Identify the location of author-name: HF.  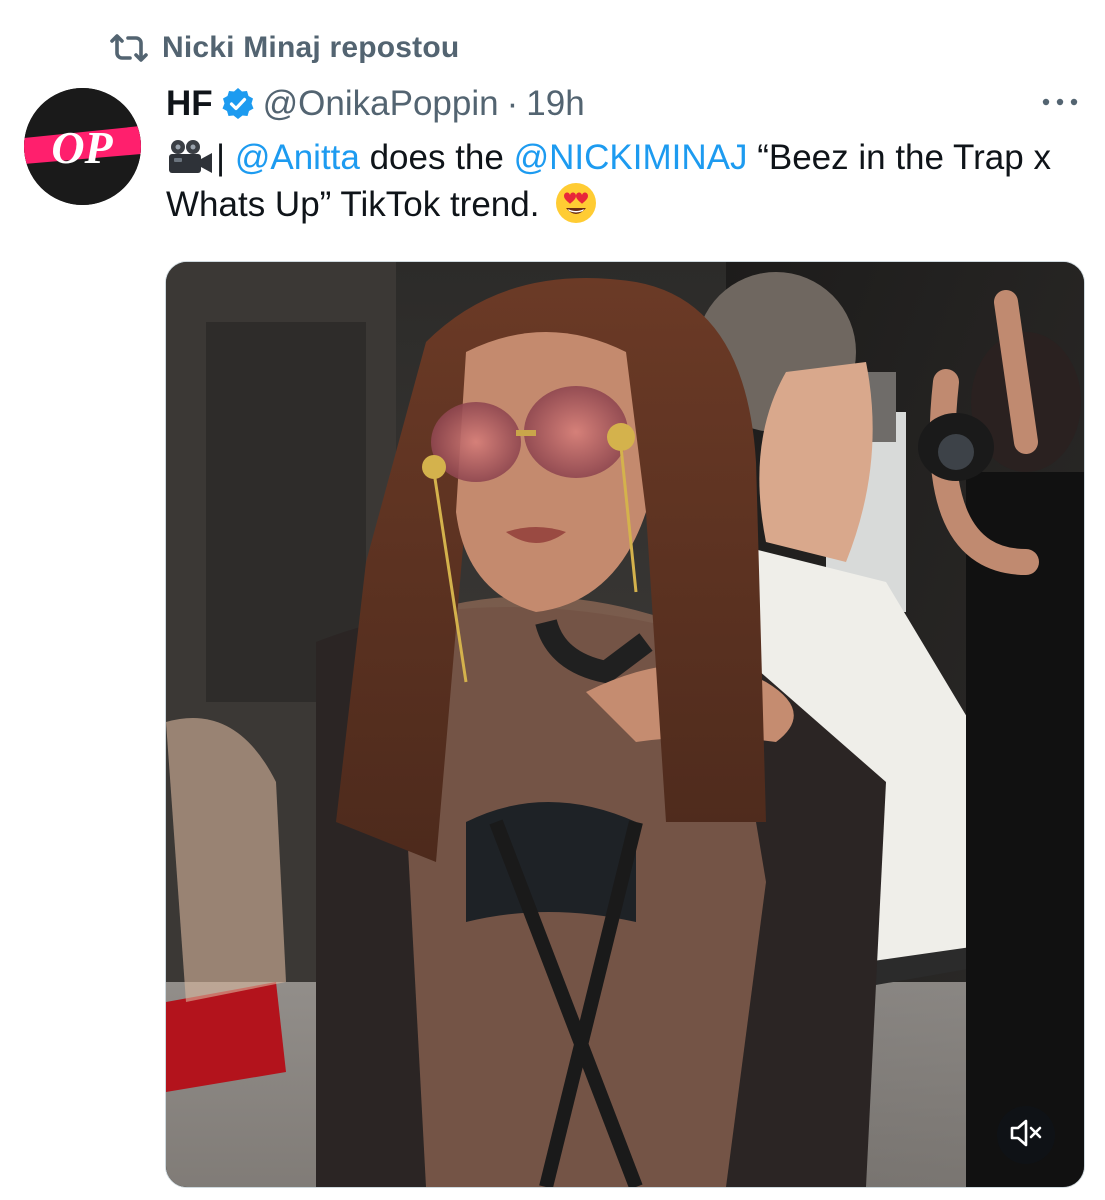
(189, 104).